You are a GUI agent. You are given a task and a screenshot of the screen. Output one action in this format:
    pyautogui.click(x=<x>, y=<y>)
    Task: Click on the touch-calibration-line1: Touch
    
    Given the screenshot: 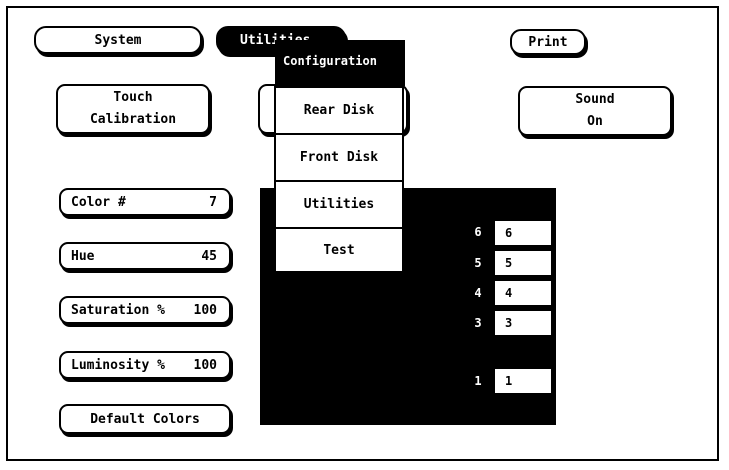 What is the action you would take?
    pyautogui.click(x=133, y=97)
    